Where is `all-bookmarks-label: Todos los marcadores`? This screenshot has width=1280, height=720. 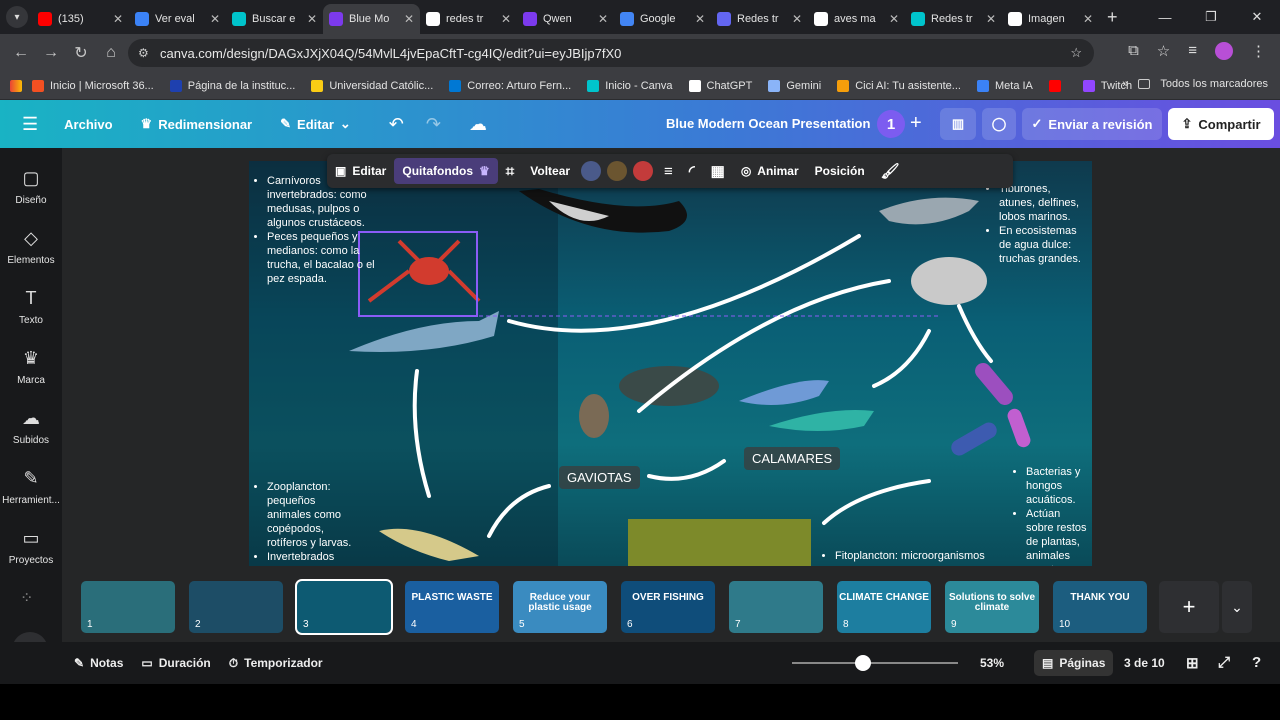
all-bookmarks-label: Todos los marcadores is located at coordinates (1214, 84).